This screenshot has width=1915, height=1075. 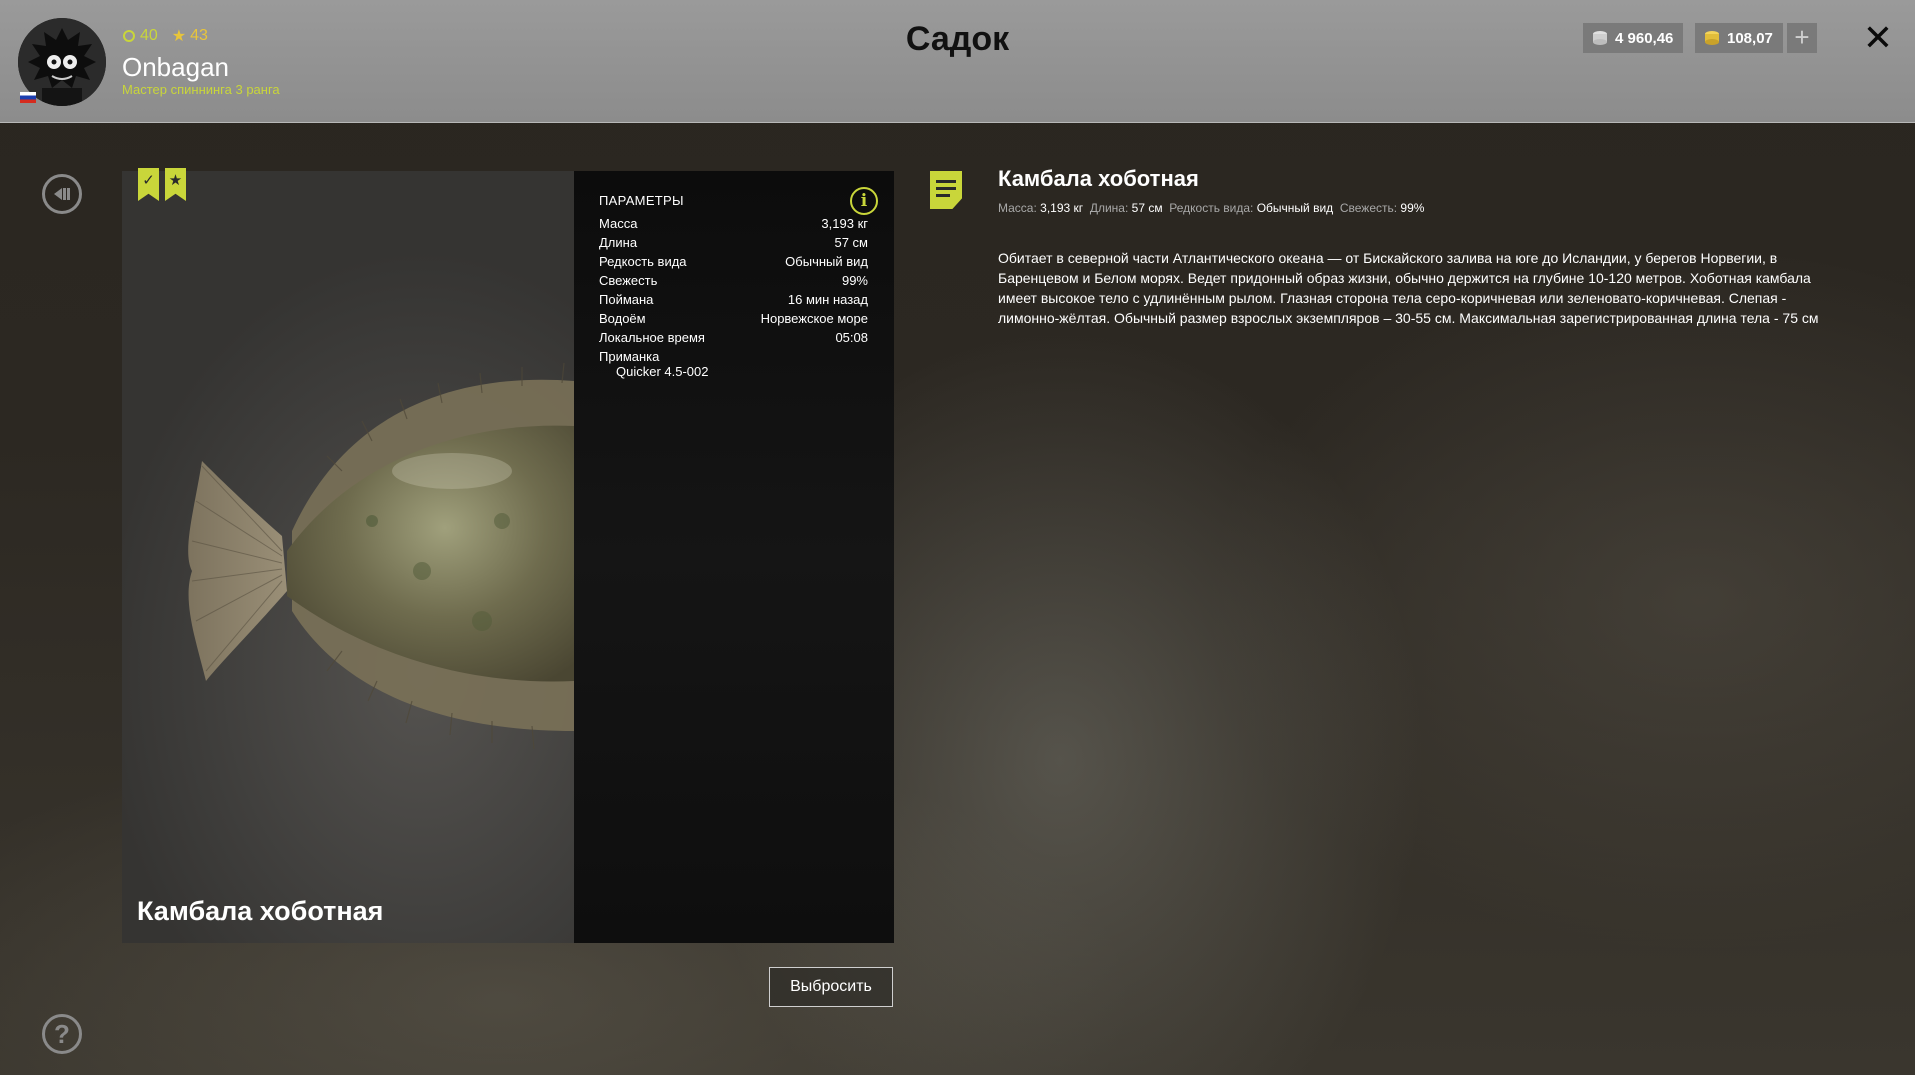 I want to click on param-key: Водоём, so click(x=622, y=318).